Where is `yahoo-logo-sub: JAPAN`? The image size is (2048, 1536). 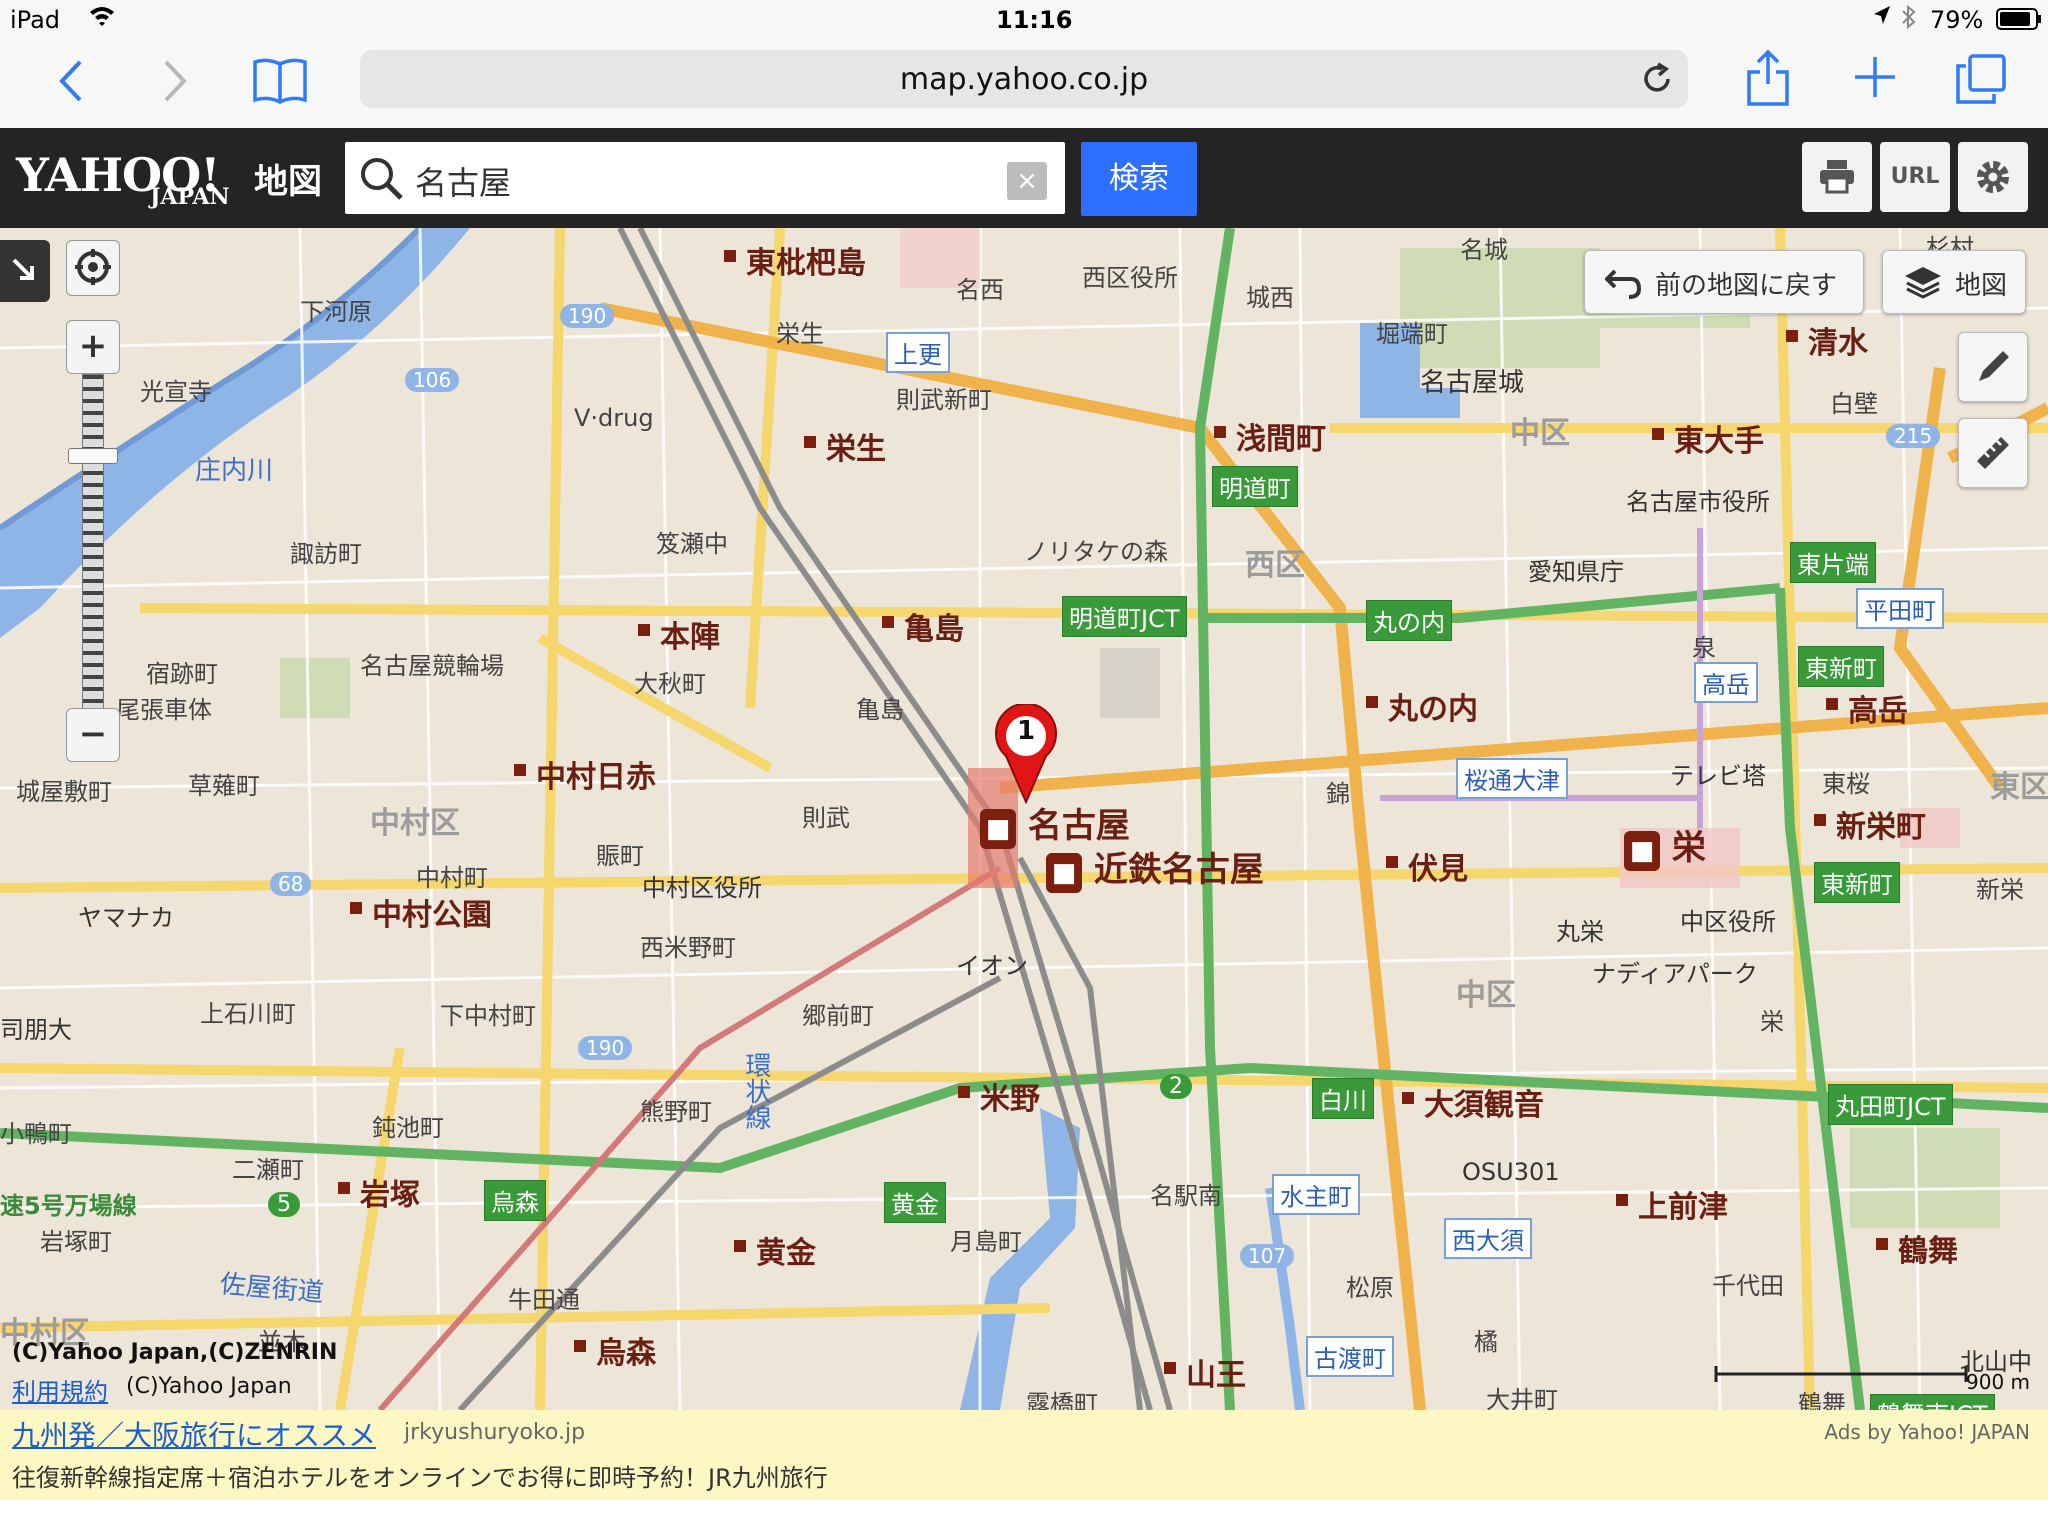
yahoo-logo-sub: JAPAN is located at coordinates (190, 197).